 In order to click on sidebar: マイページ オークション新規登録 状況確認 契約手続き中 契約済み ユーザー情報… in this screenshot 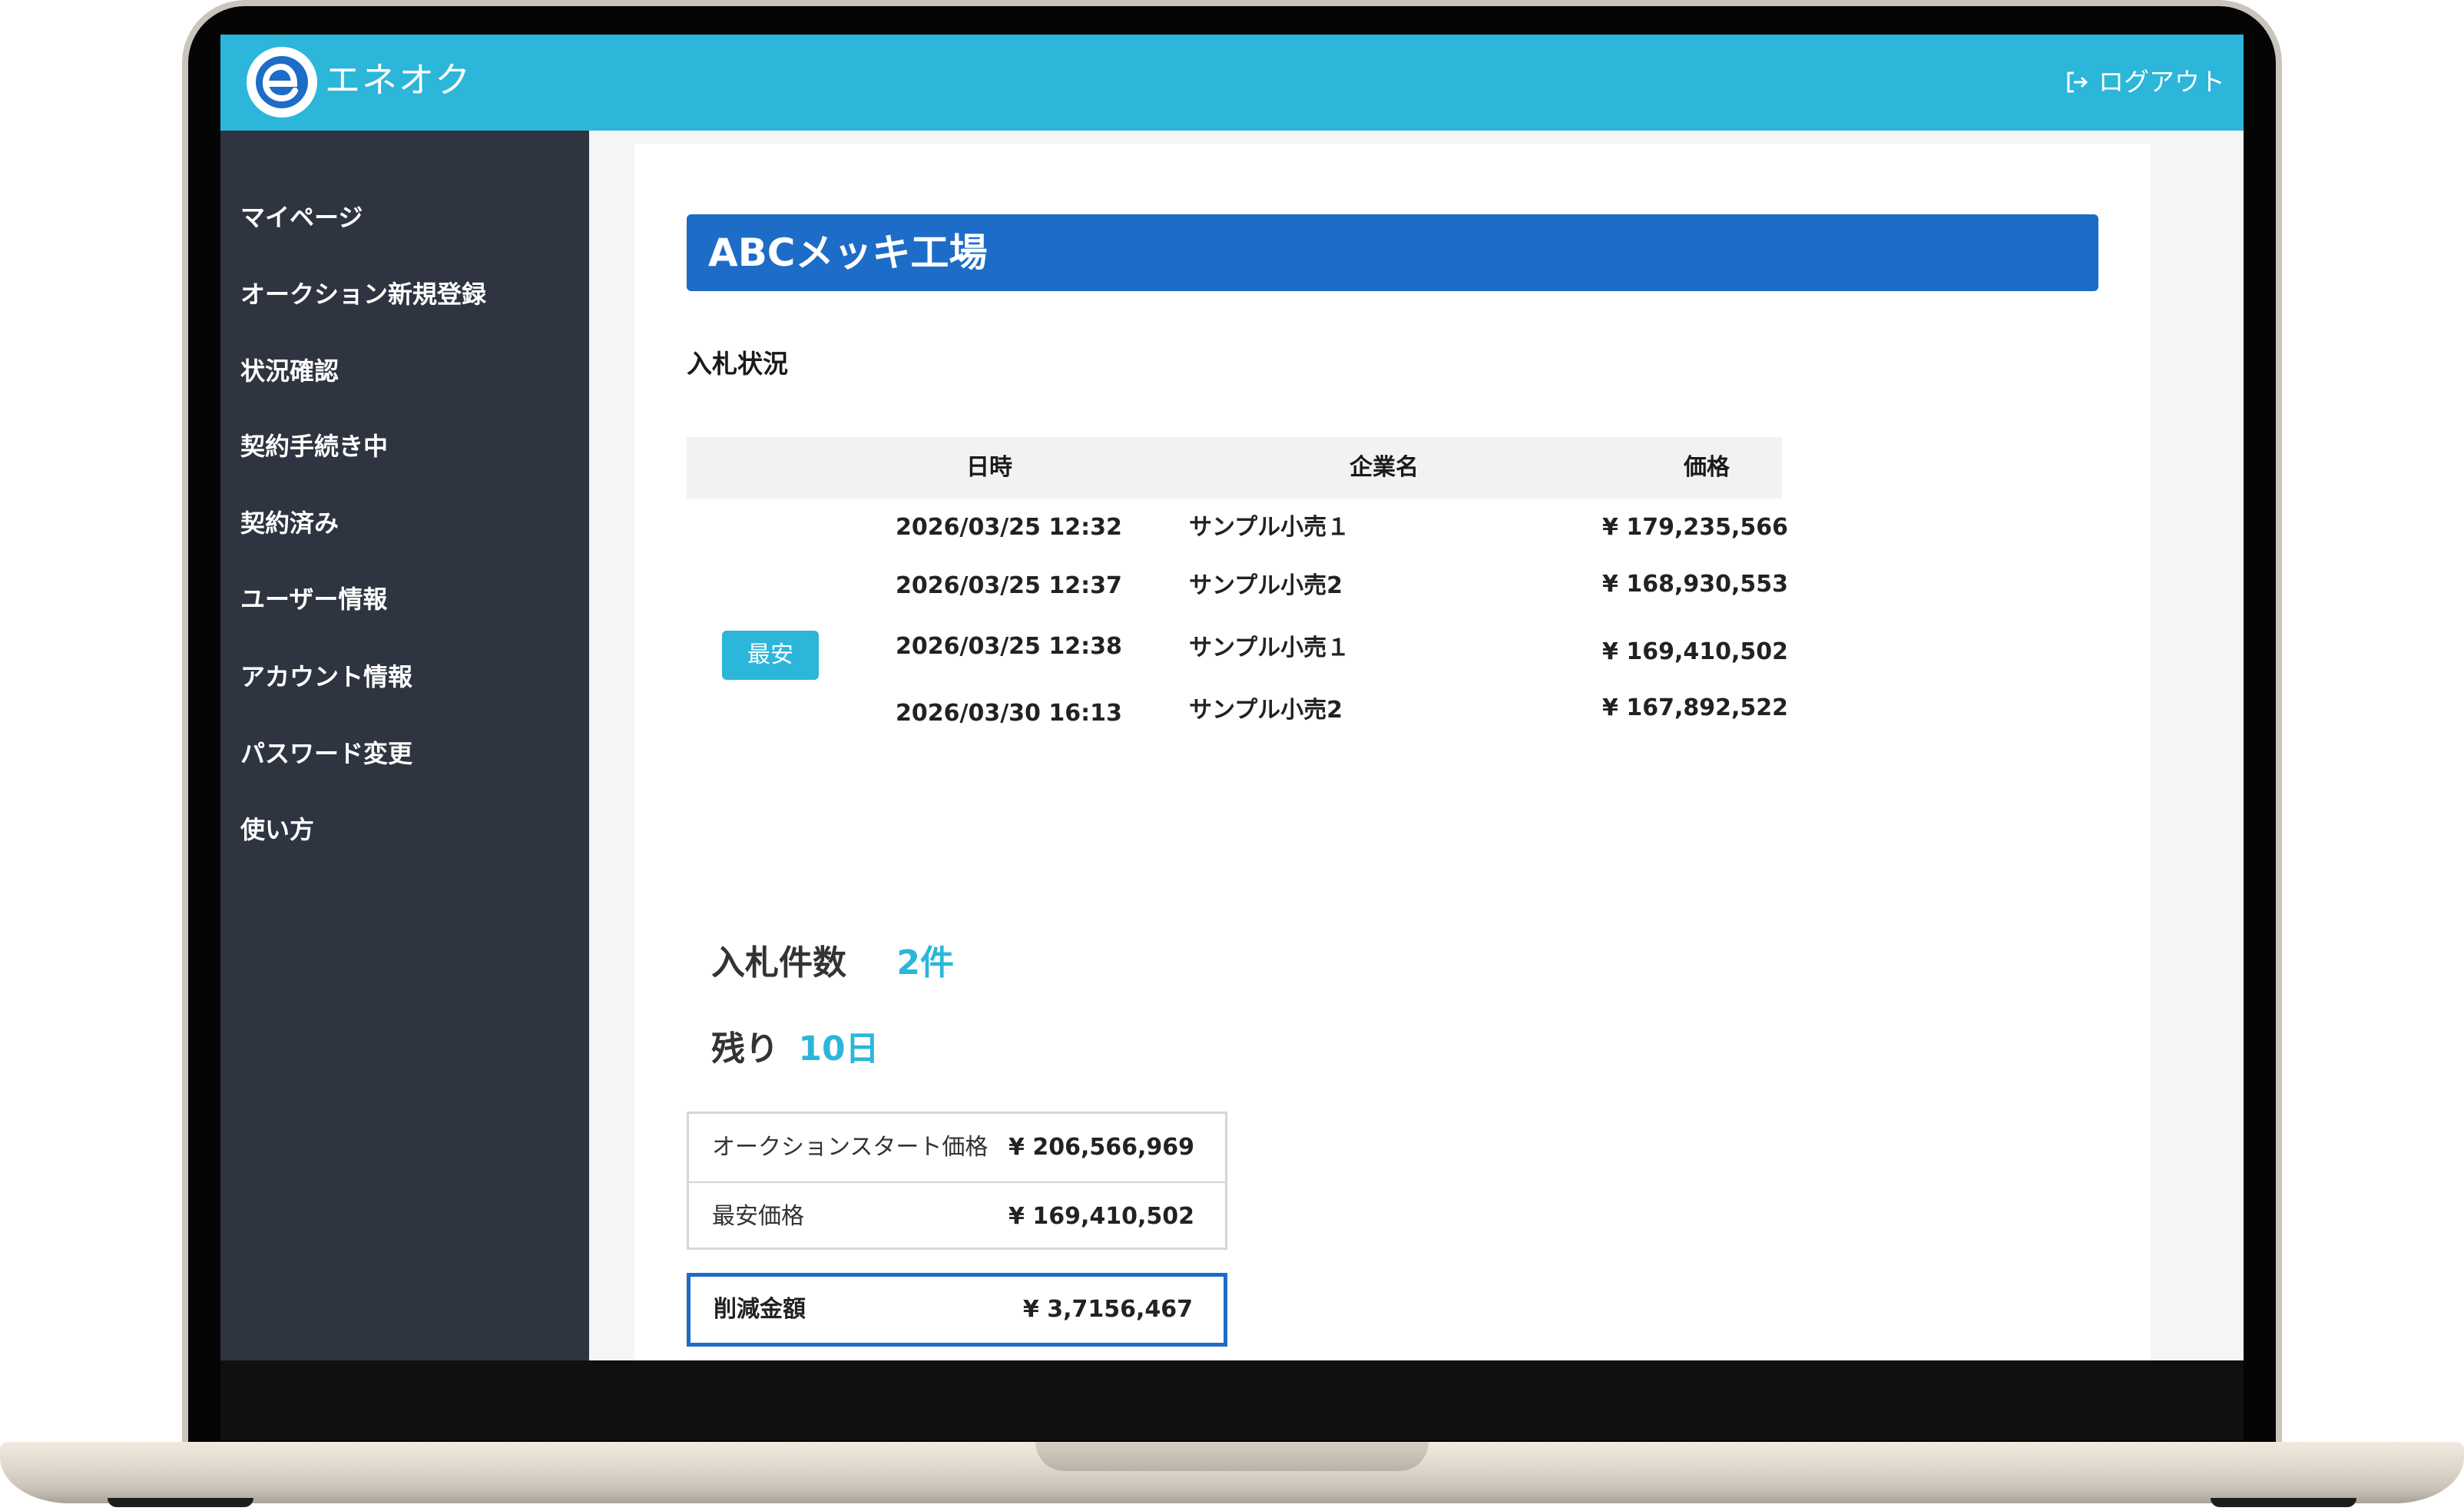, I will do `click(404, 745)`.